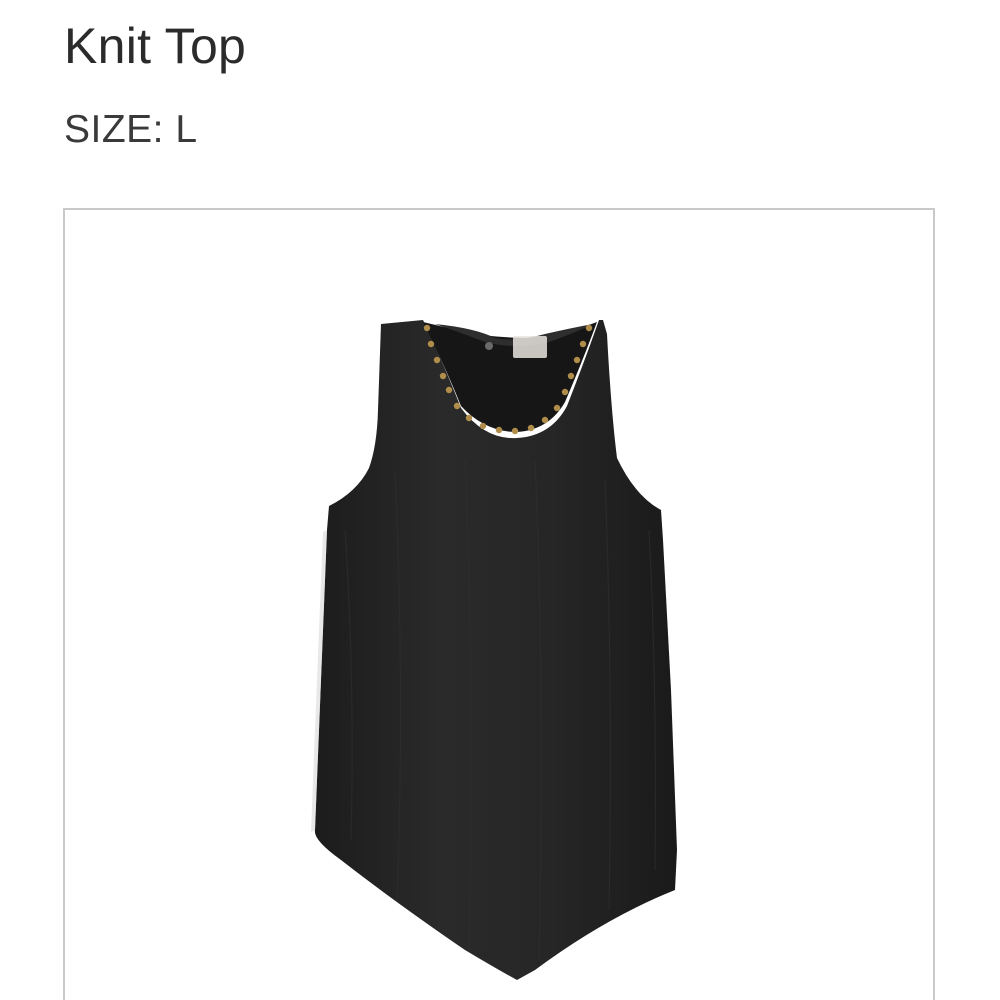  Describe the element at coordinates (155, 46) in the screenshot. I see `product-title: Knit Top` at that location.